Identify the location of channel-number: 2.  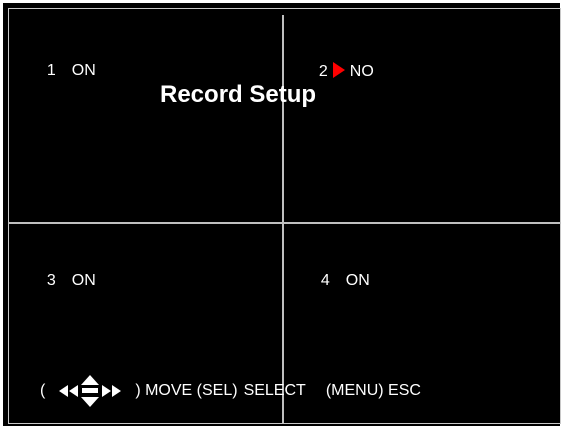
(323, 71).